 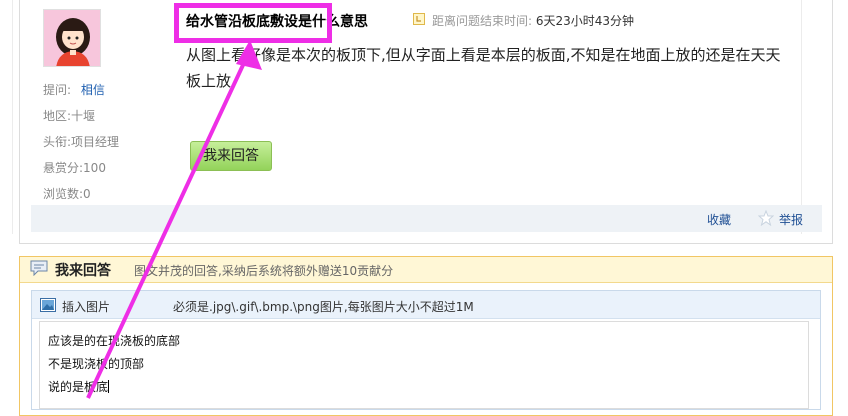 What do you see at coordinates (428, 387) in the screenshot?
I see `answer-line-last: 说的是板底` at bounding box center [428, 387].